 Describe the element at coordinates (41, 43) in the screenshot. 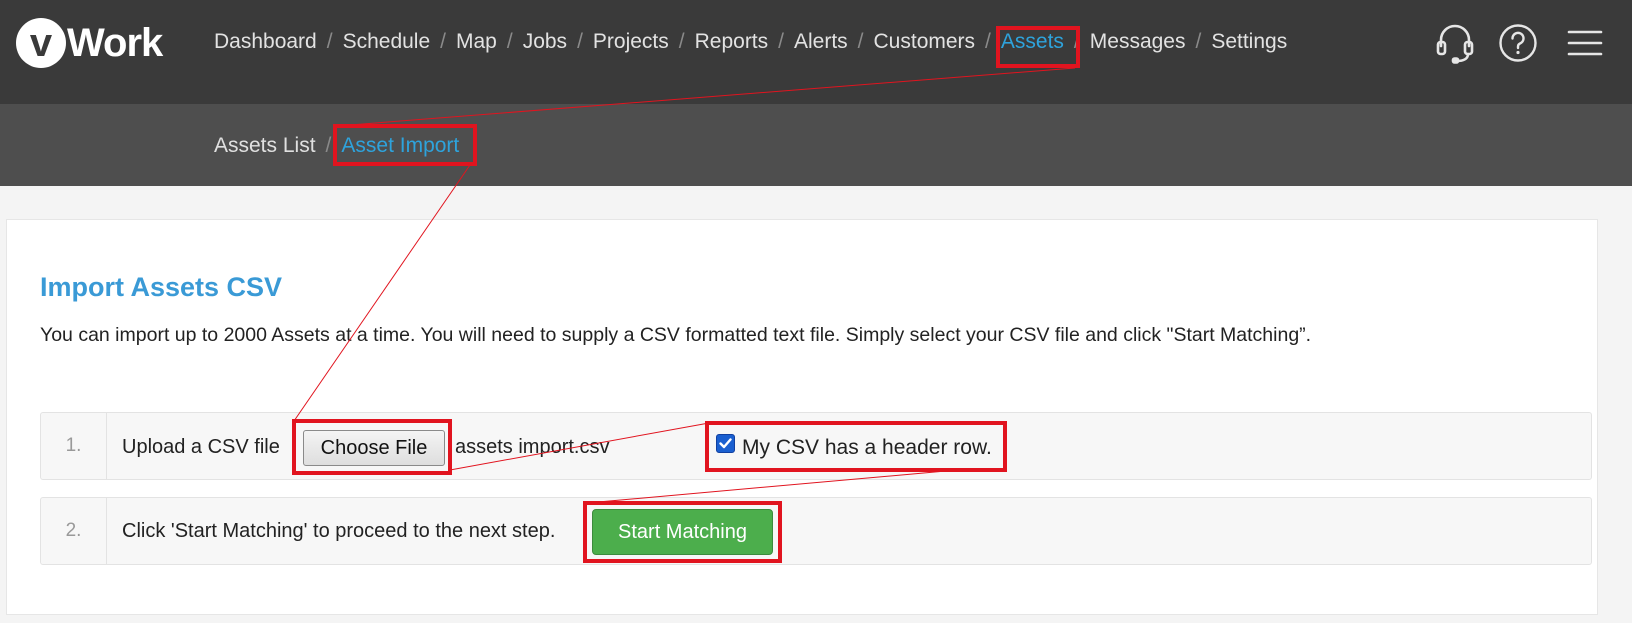

I see `logo-badge: v` at that location.